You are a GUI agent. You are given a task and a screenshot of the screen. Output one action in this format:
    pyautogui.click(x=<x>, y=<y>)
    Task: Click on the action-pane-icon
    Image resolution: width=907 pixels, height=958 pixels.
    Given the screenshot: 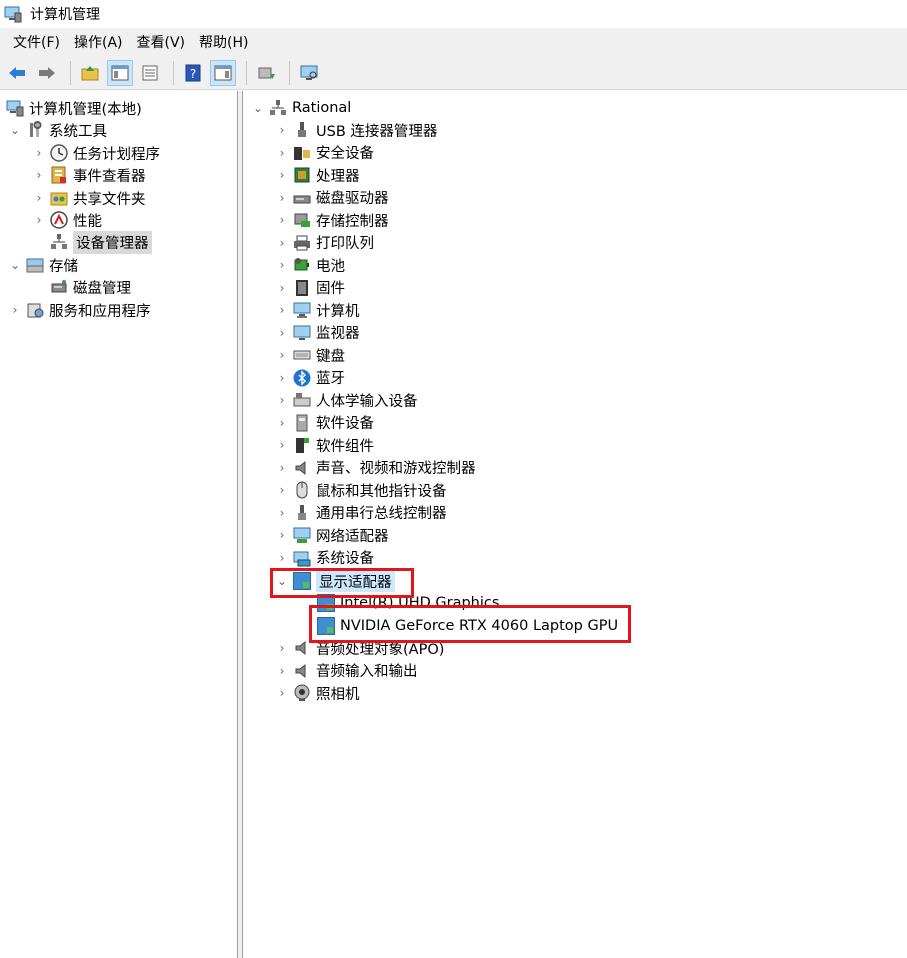 What is the action you would take?
    pyautogui.click(x=223, y=72)
    